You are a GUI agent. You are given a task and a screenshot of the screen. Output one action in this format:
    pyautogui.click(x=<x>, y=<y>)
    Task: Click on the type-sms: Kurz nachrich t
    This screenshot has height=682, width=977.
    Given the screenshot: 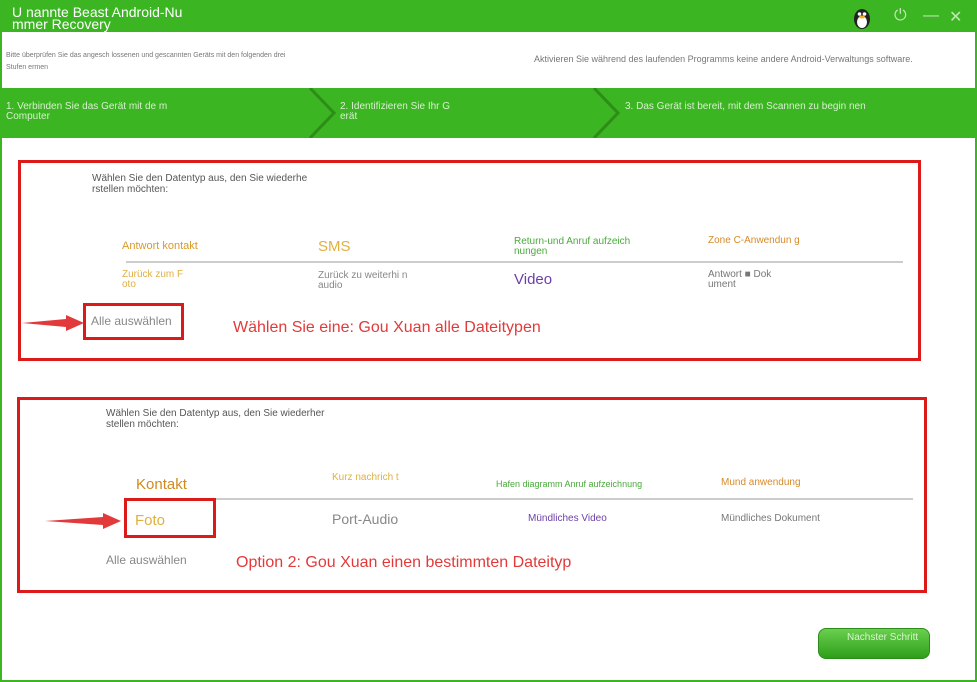 What is the action you would take?
    pyautogui.click(x=369, y=478)
    